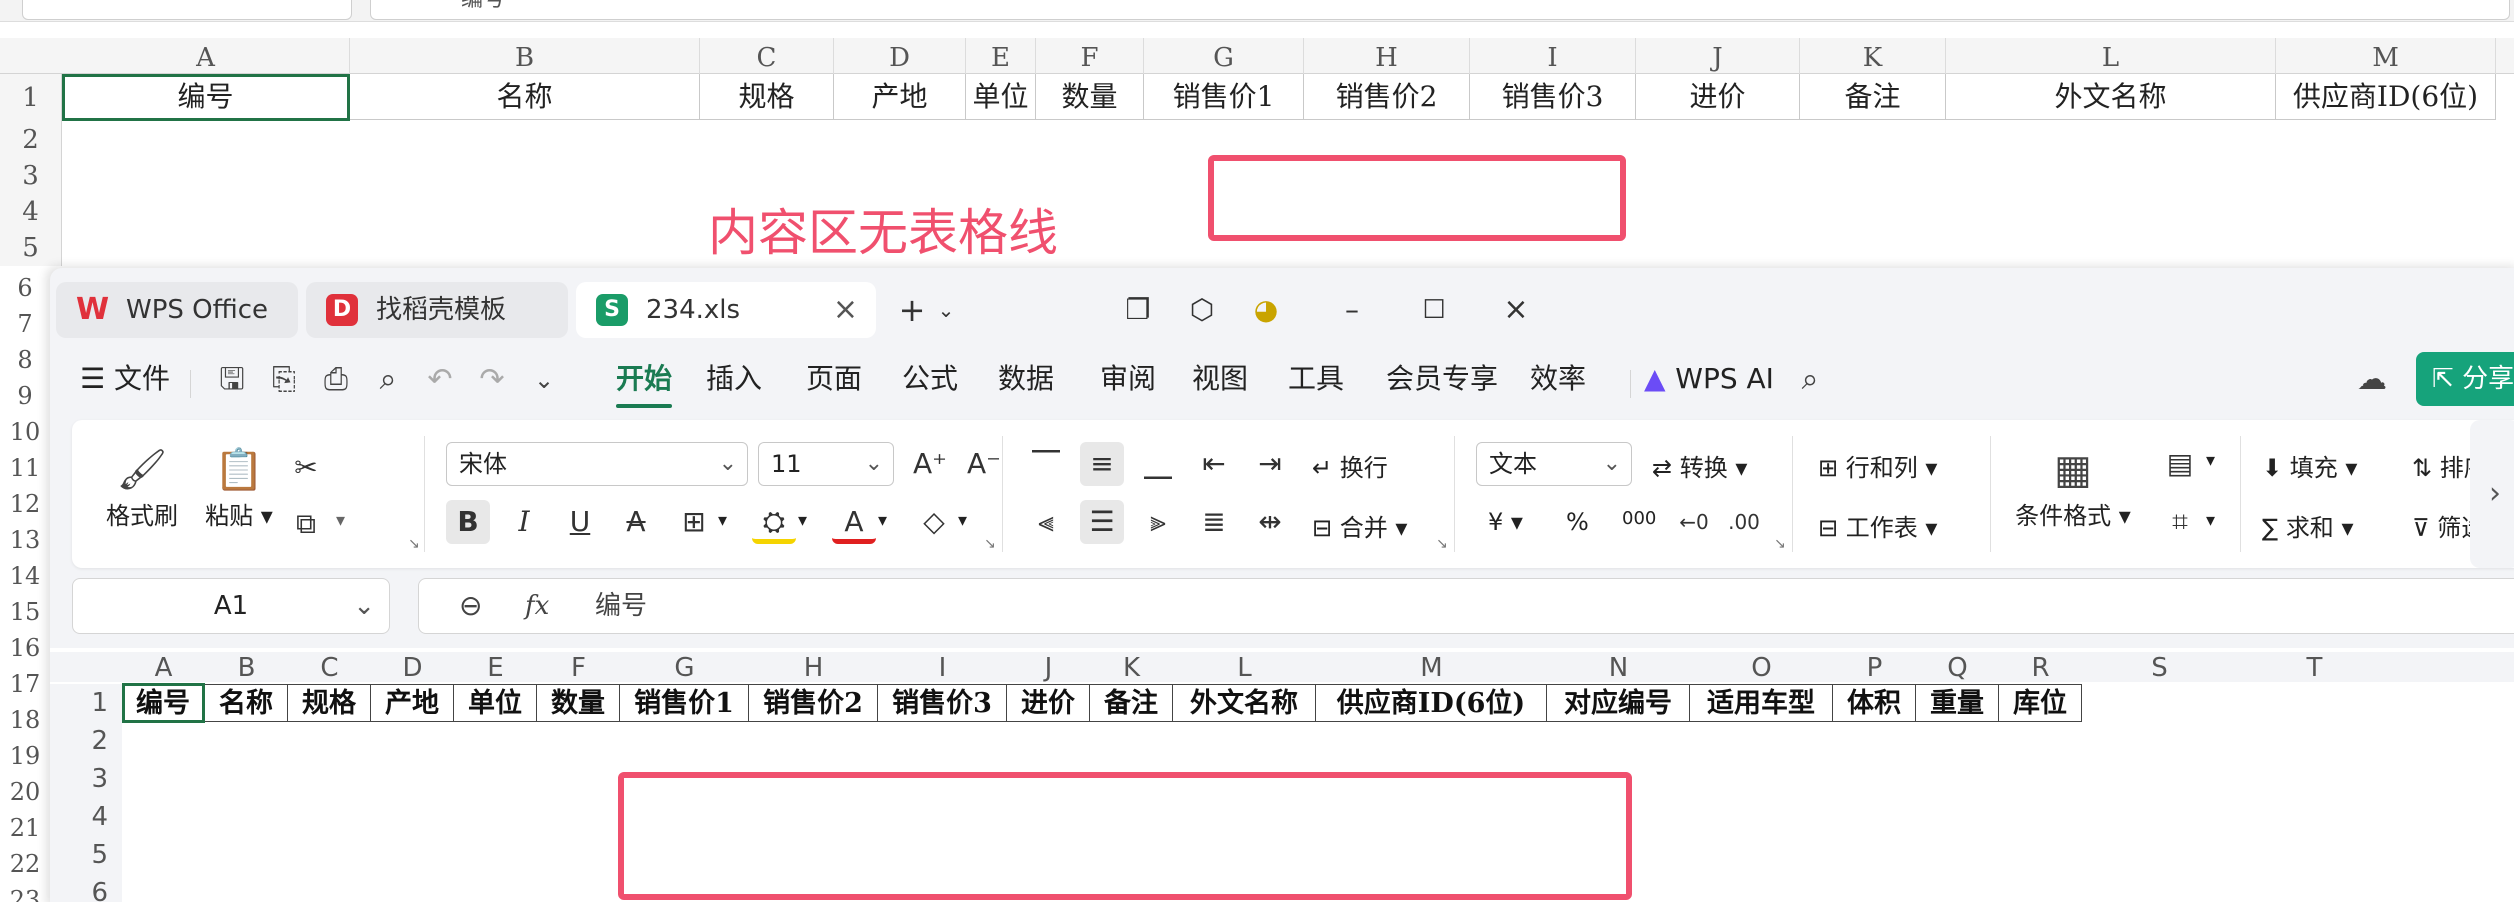  I want to click on column-header-cell: A, so click(163, 667).